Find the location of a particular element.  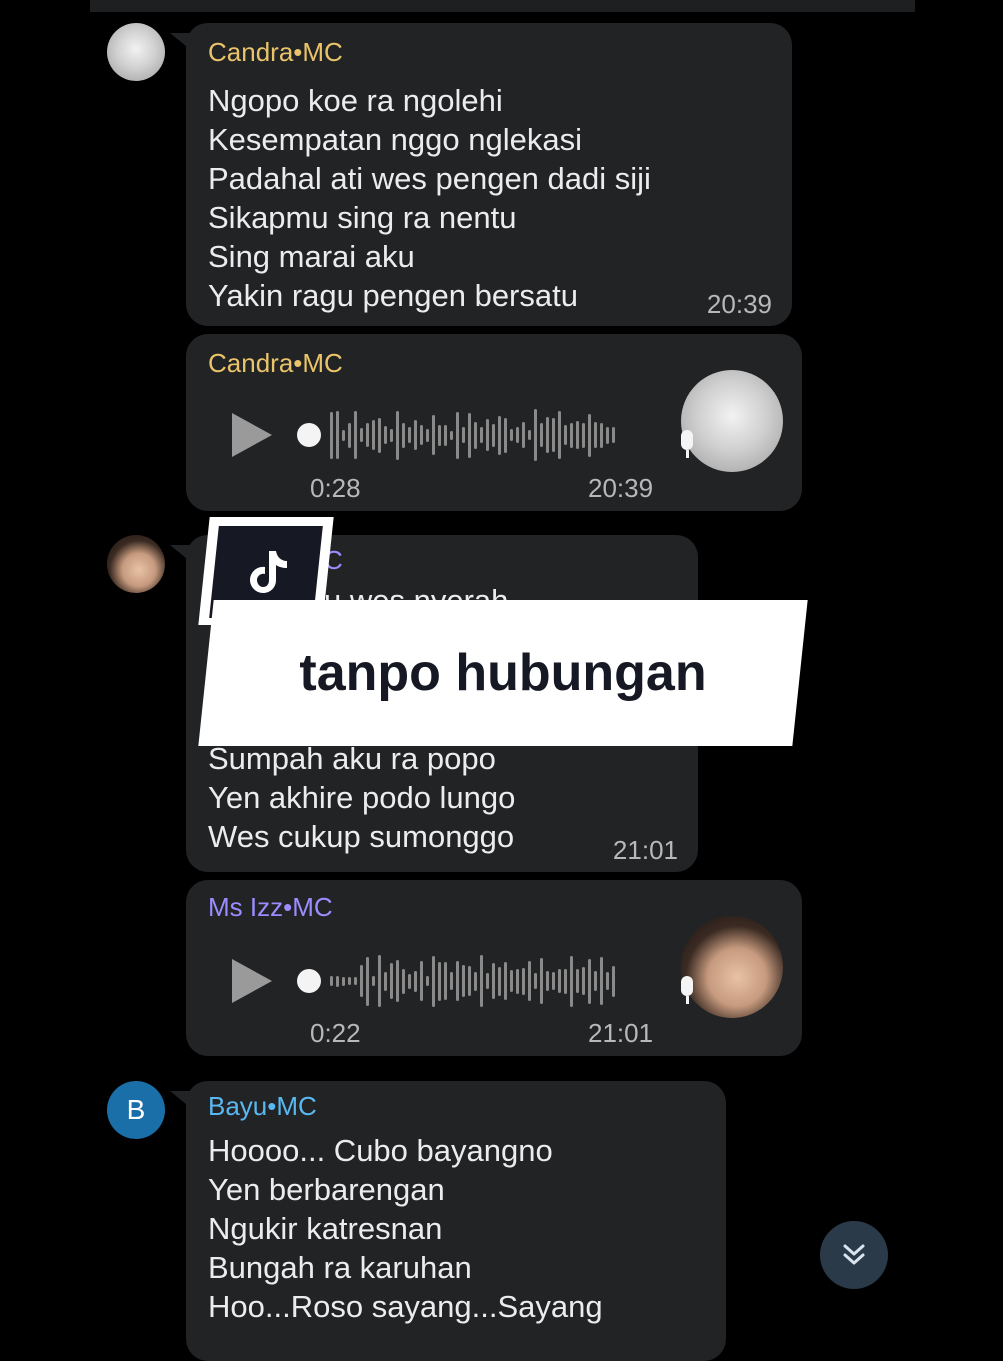

scroll-to-bottom-button is located at coordinates (854, 1255).